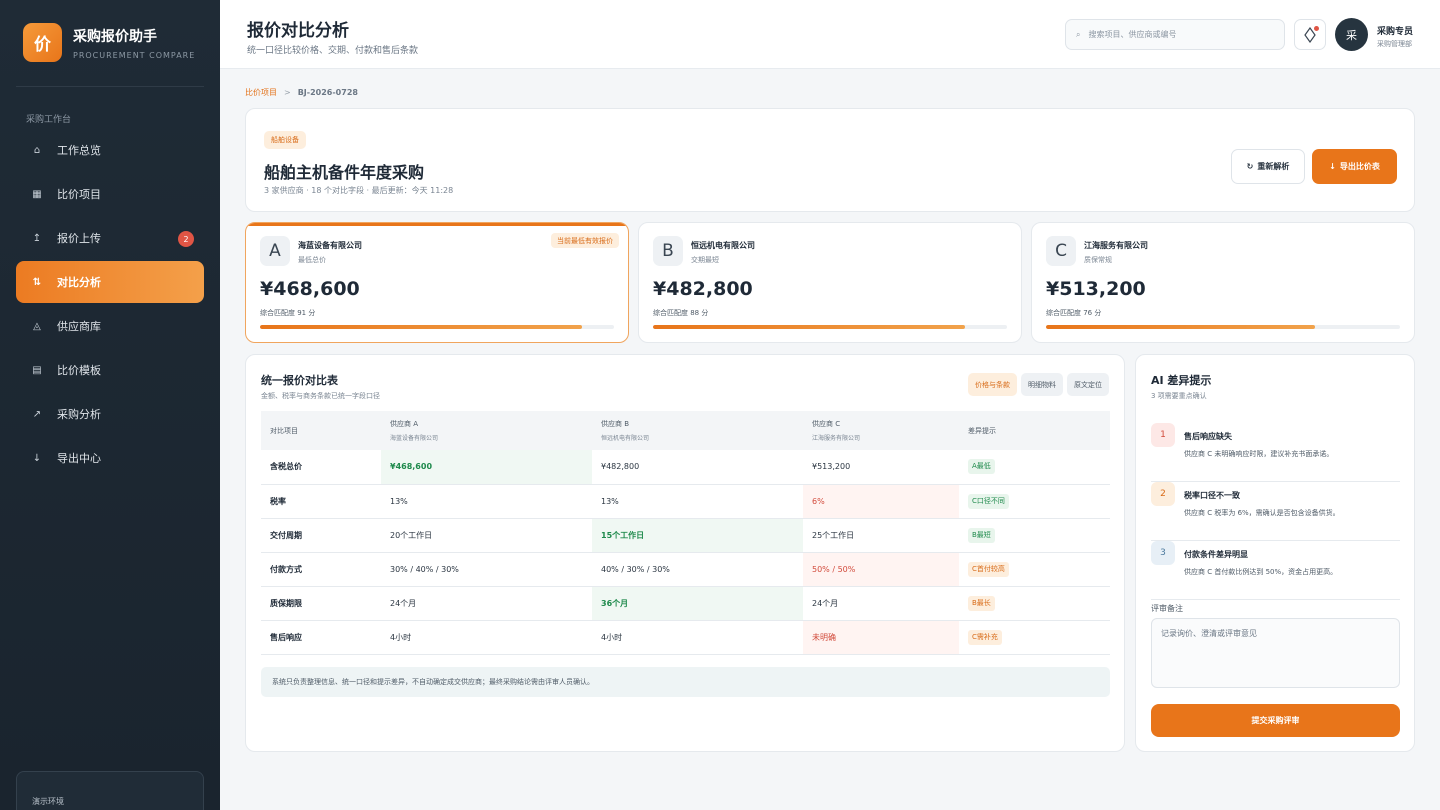 This screenshot has height=810, width=1440. Describe the element at coordinates (1310, 34) in the screenshot. I see `notification-button` at that location.